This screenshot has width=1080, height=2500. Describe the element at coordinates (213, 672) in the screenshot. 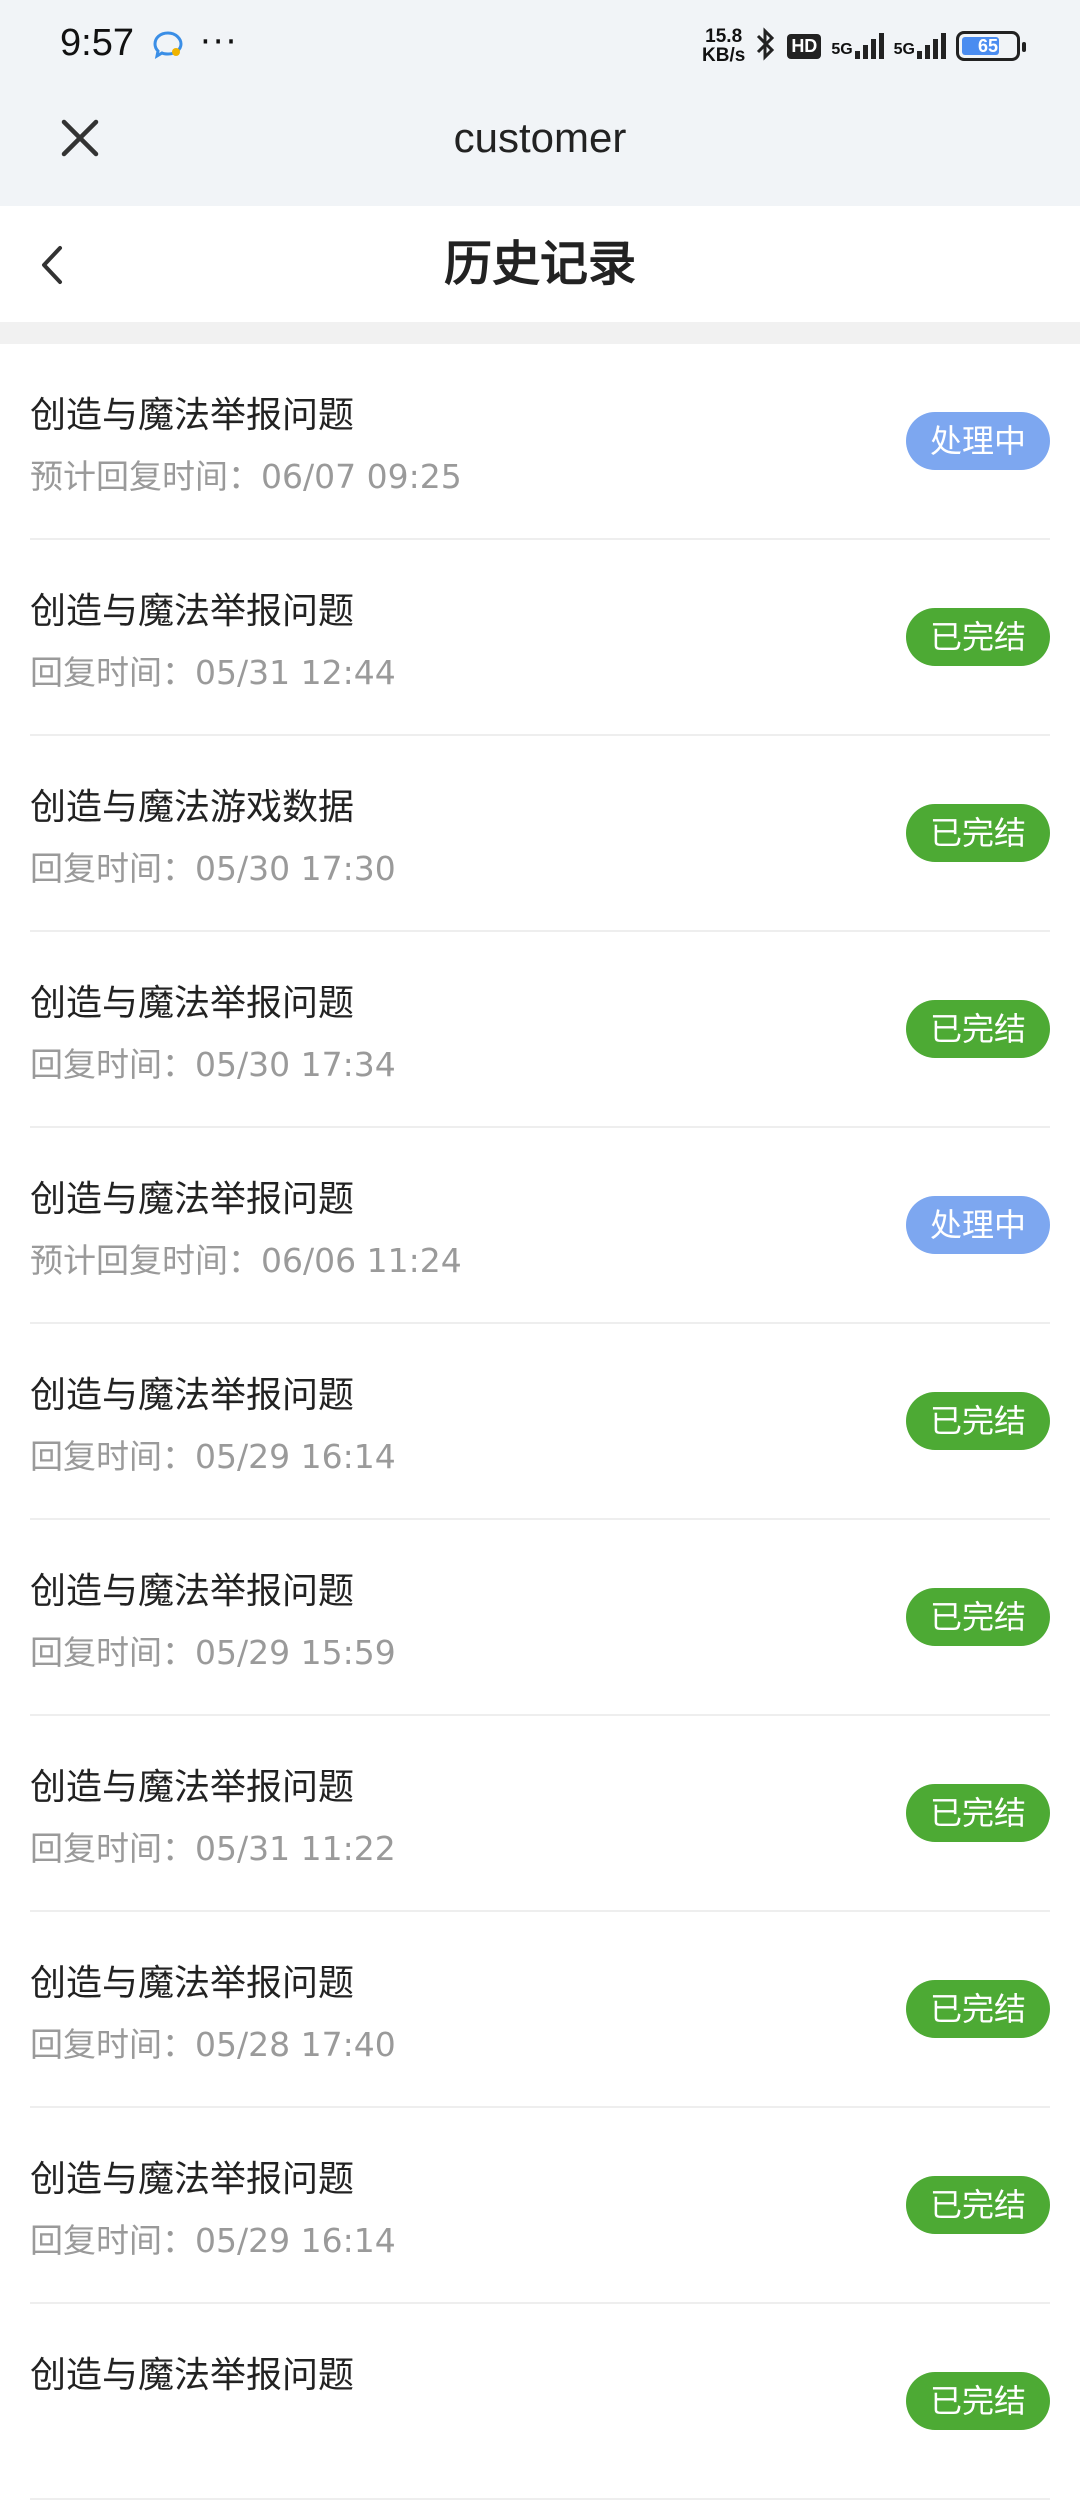

I see `item-time: 回复时间：05/31 12:44` at that location.